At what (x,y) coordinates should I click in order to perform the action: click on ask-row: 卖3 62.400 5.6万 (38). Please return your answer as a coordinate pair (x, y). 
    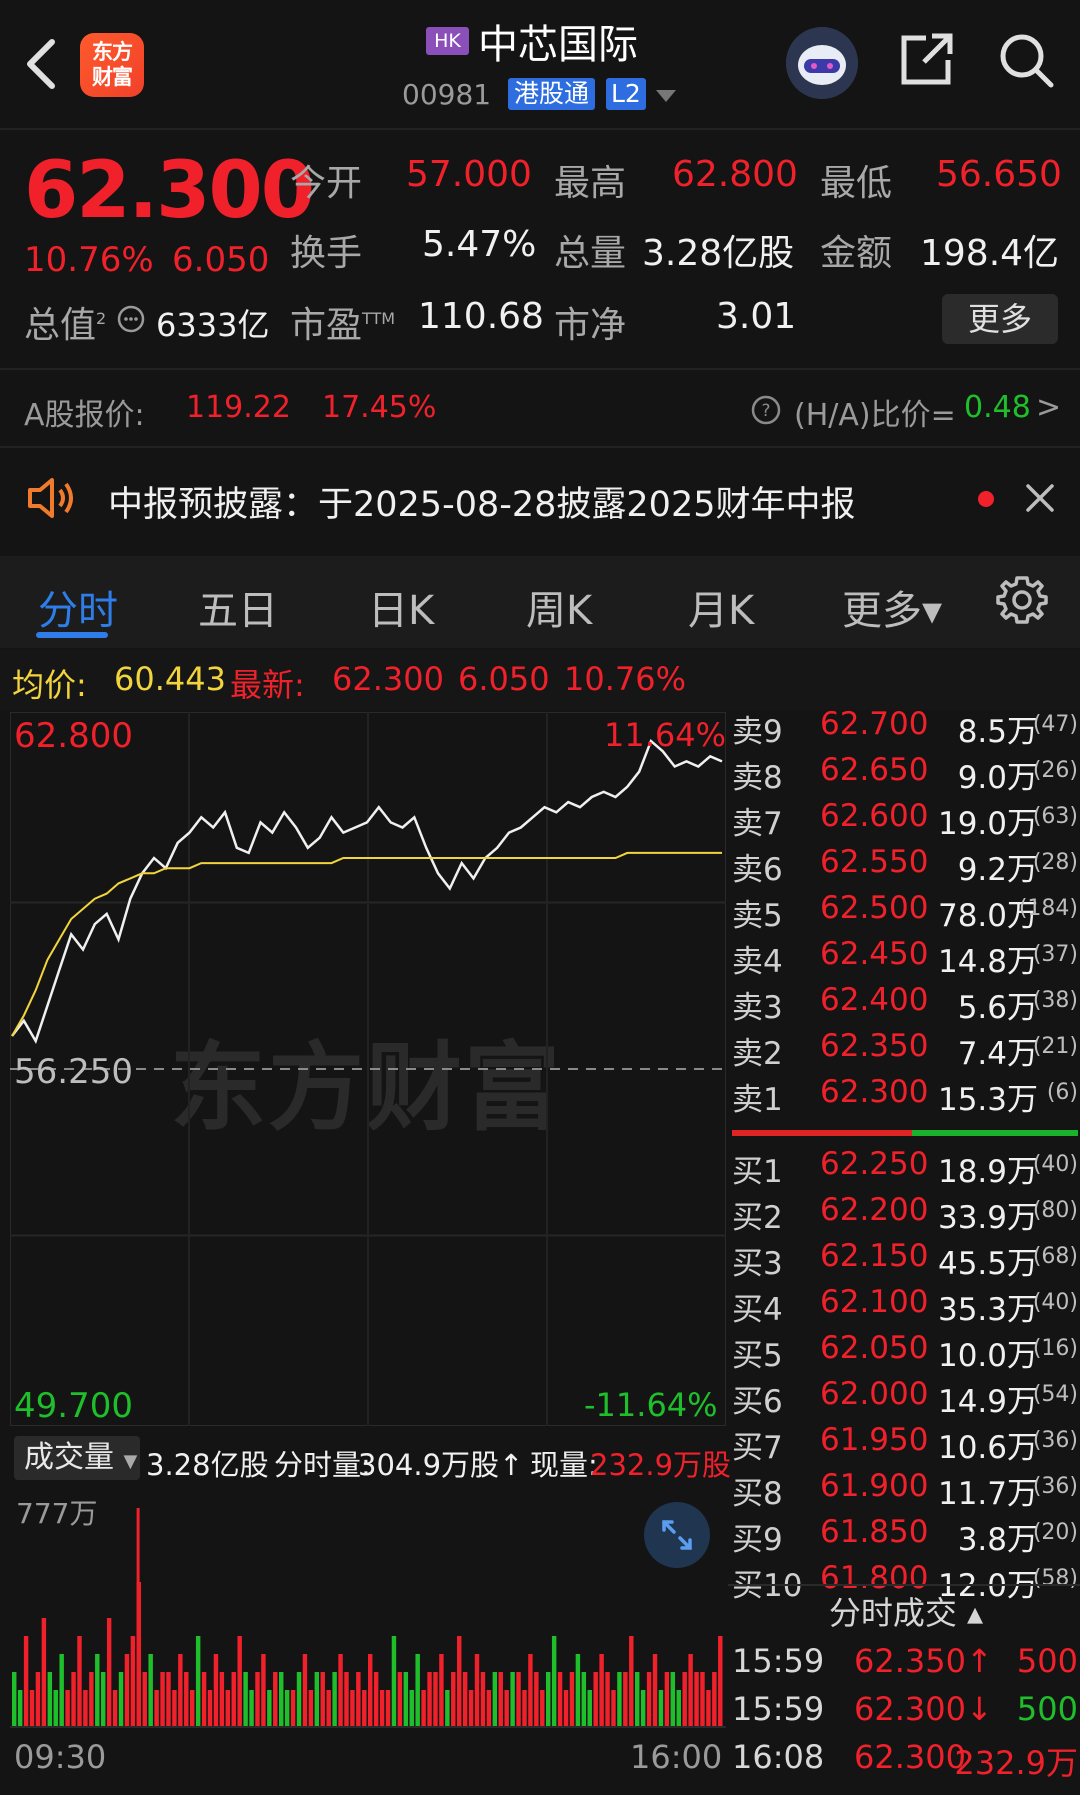
    Looking at the image, I should click on (906, 1005).